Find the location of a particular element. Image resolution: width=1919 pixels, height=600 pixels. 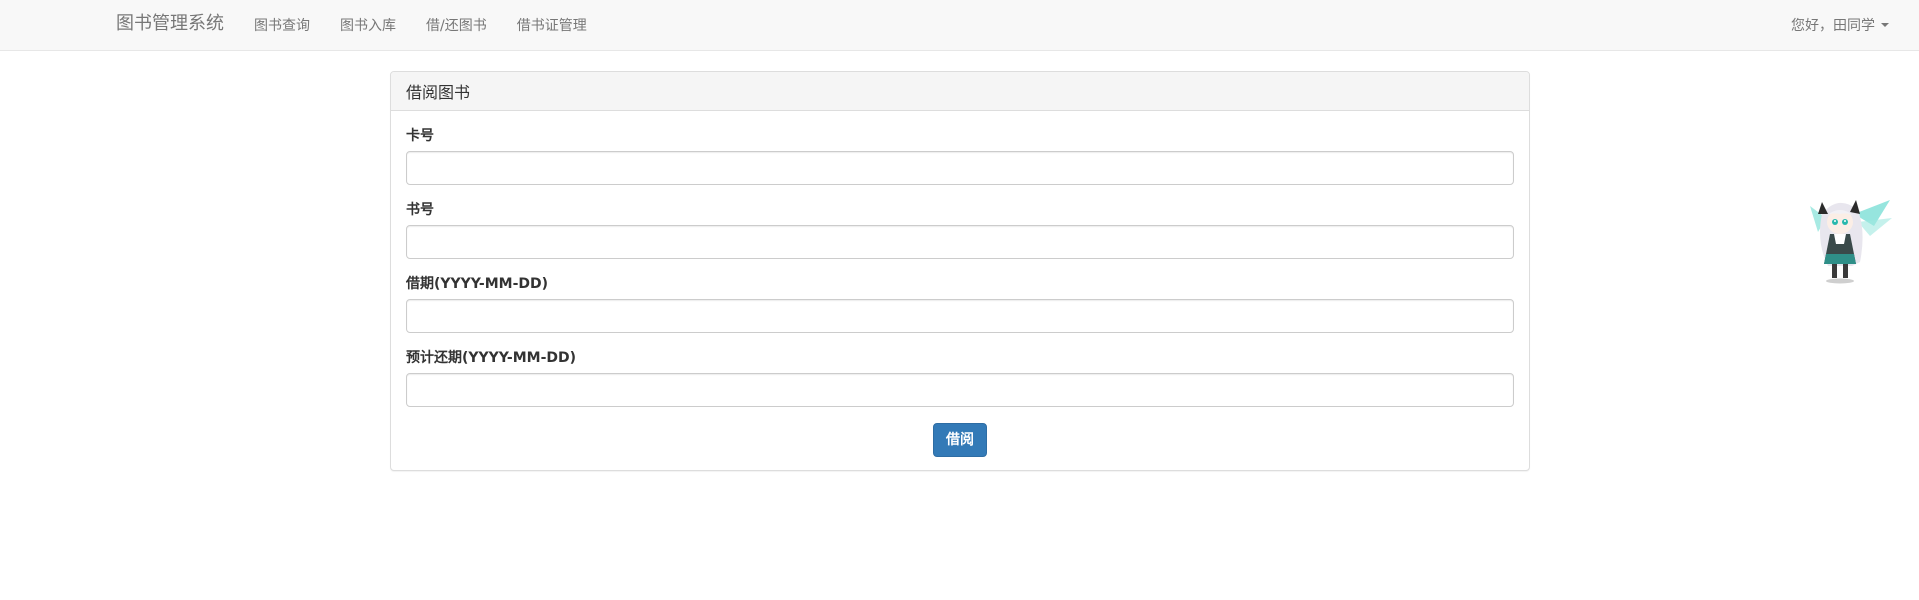

due-date-input is located at coordinates (960, 390).